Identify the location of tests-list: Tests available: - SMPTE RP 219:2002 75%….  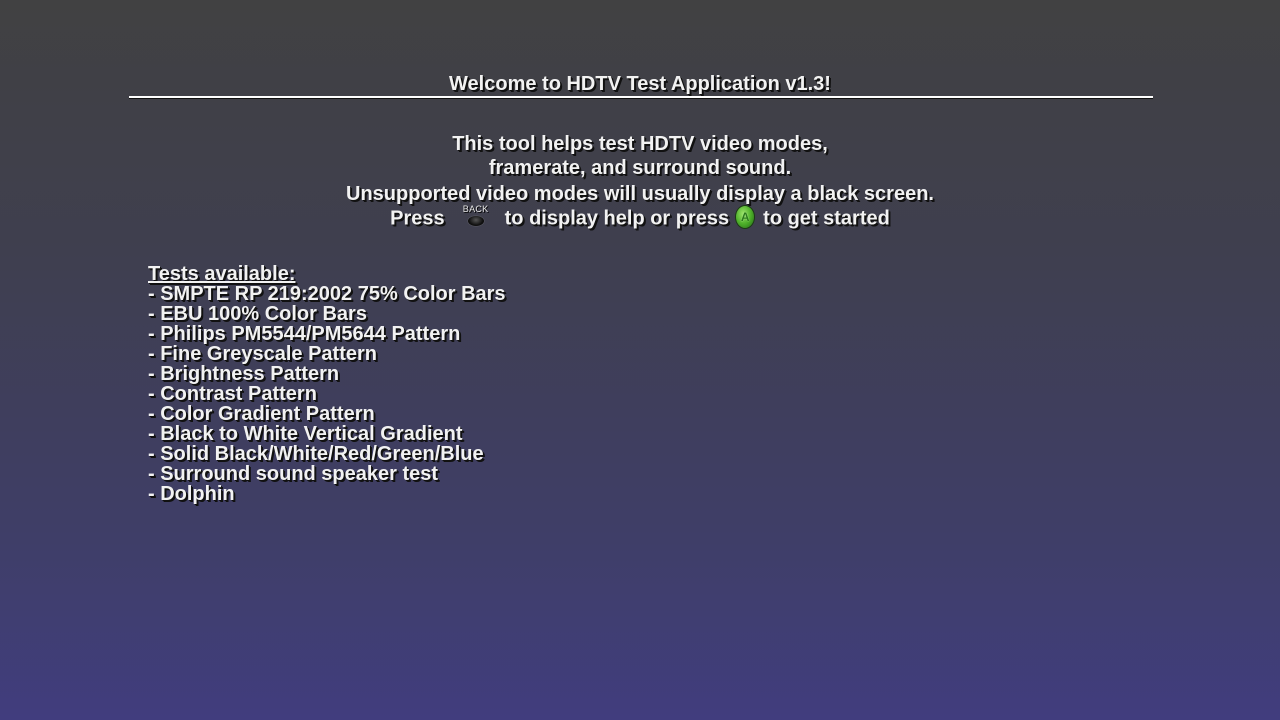
(327, 384).